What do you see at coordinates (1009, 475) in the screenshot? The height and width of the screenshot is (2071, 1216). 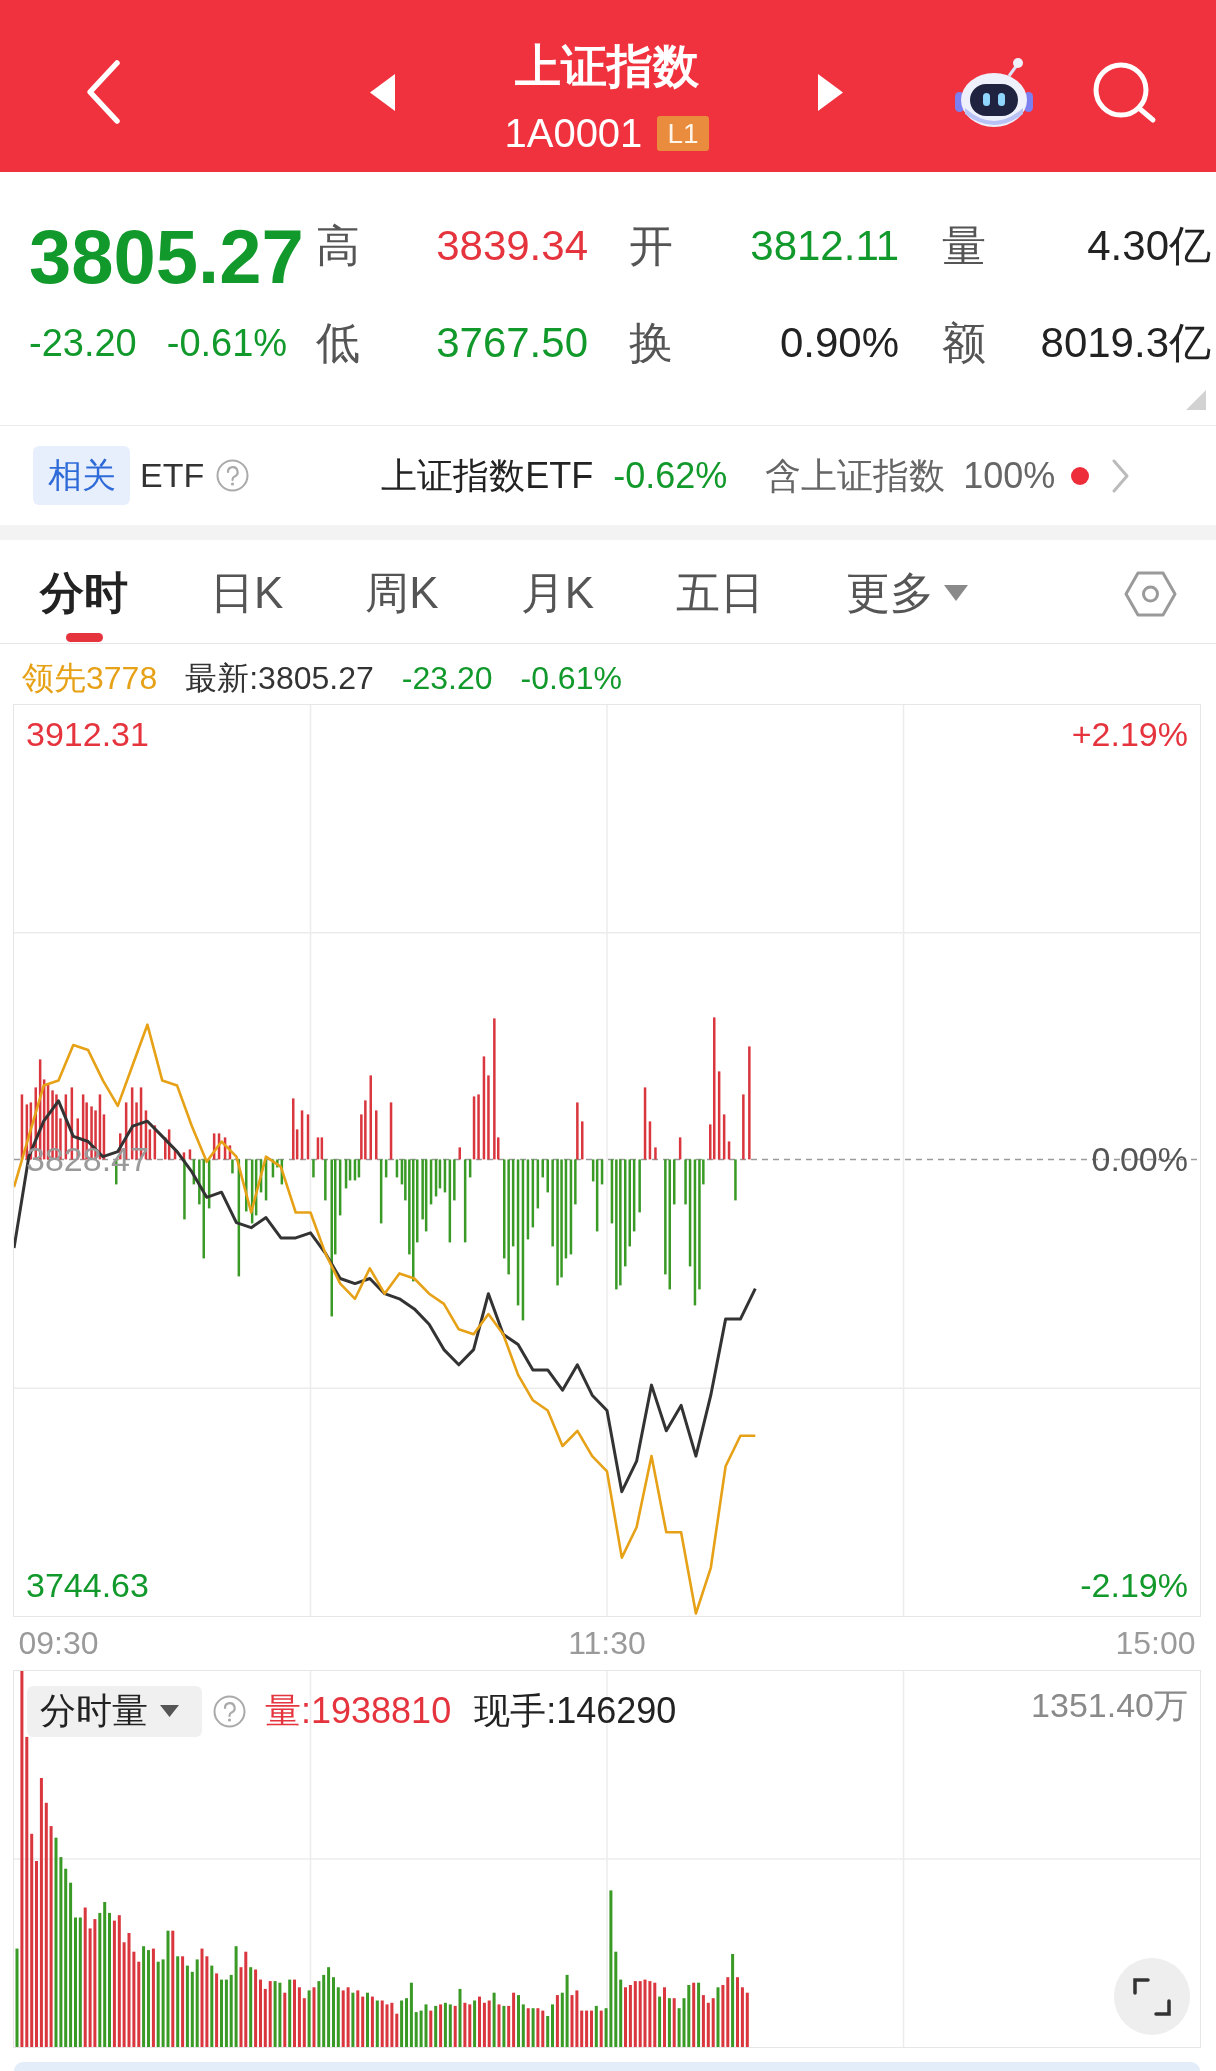 I see `holding-value: 100%` at bounding box center [1009, 475].